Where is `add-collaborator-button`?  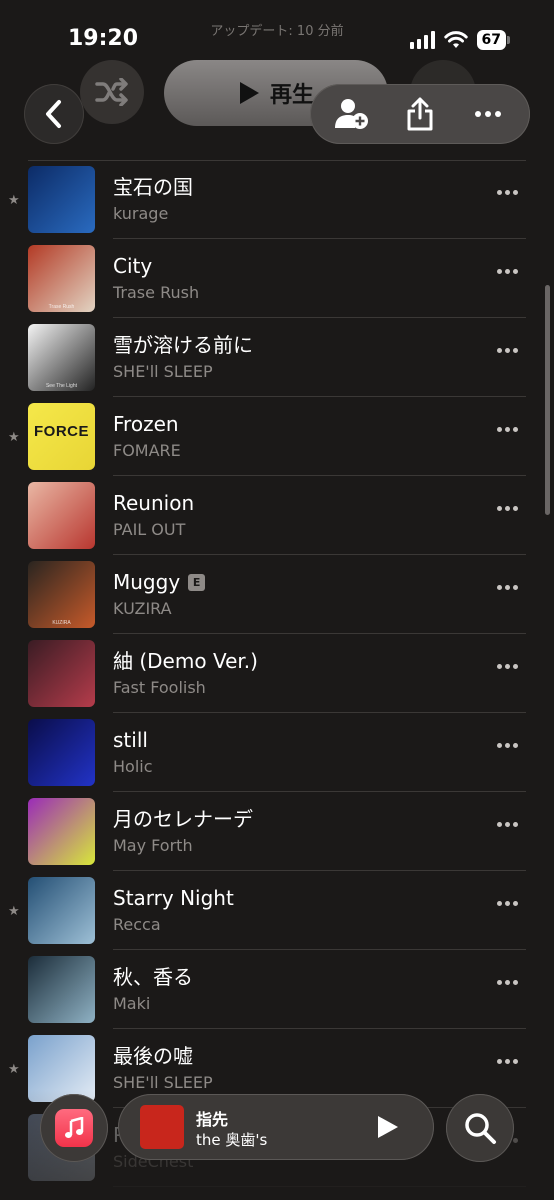
add-collaborator-button is located at coordinates (352, 114).